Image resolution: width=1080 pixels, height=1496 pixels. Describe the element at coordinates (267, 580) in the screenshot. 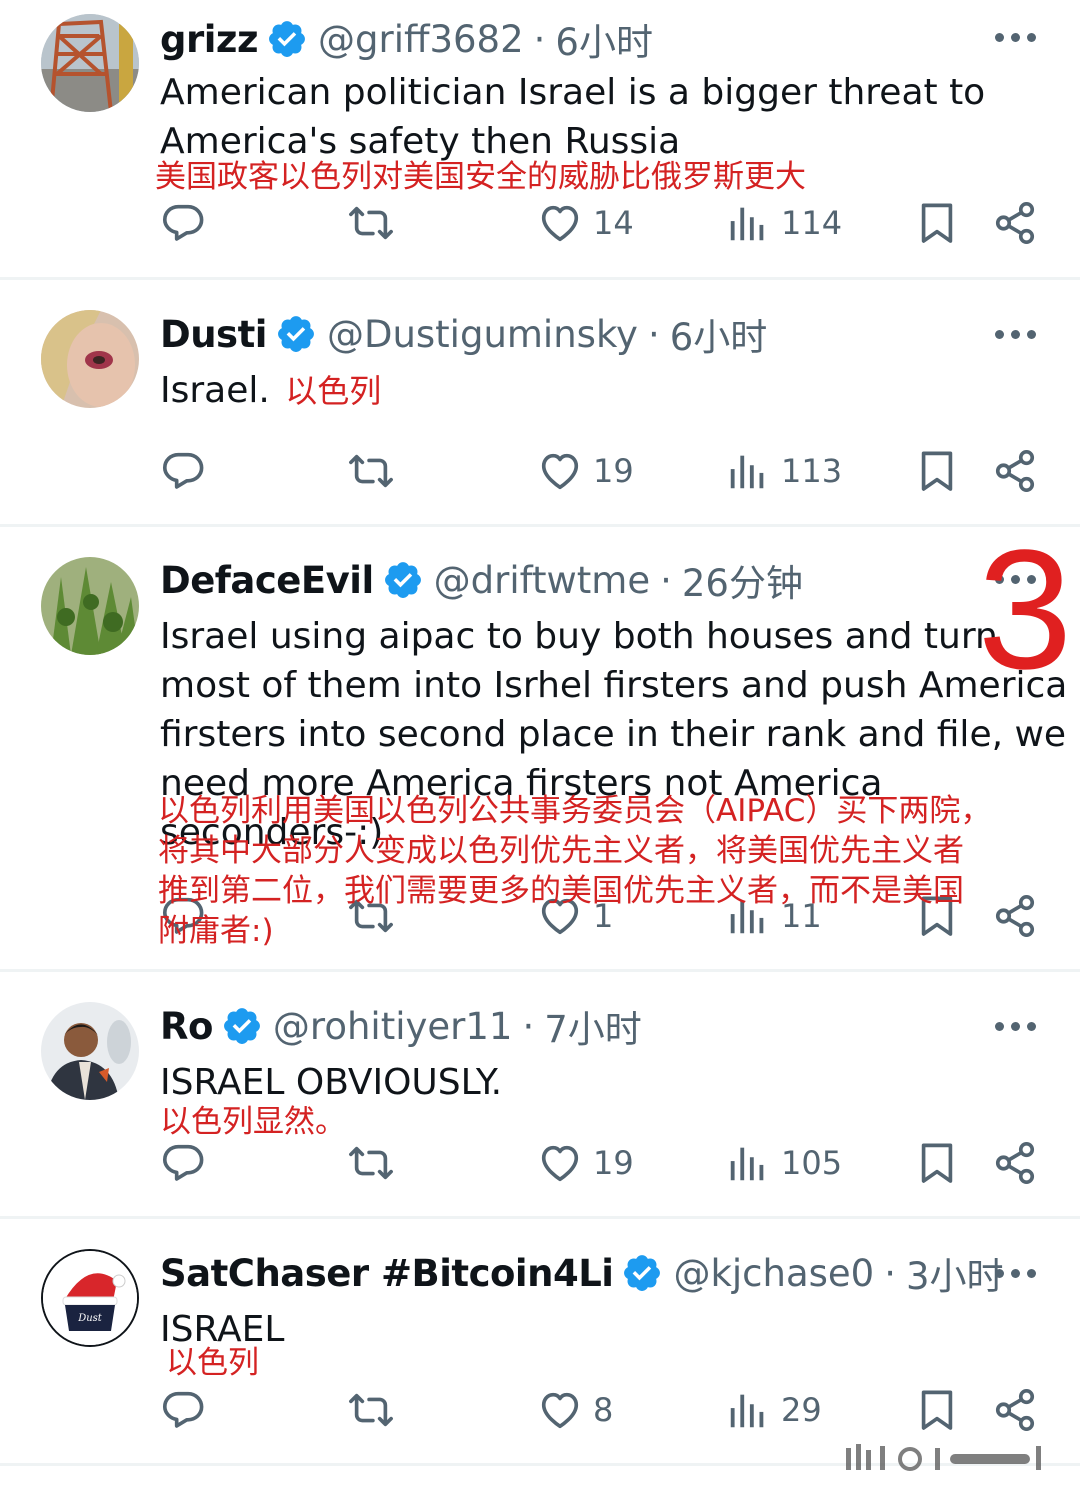

I see `display-name: DefaceEvil` at that location.